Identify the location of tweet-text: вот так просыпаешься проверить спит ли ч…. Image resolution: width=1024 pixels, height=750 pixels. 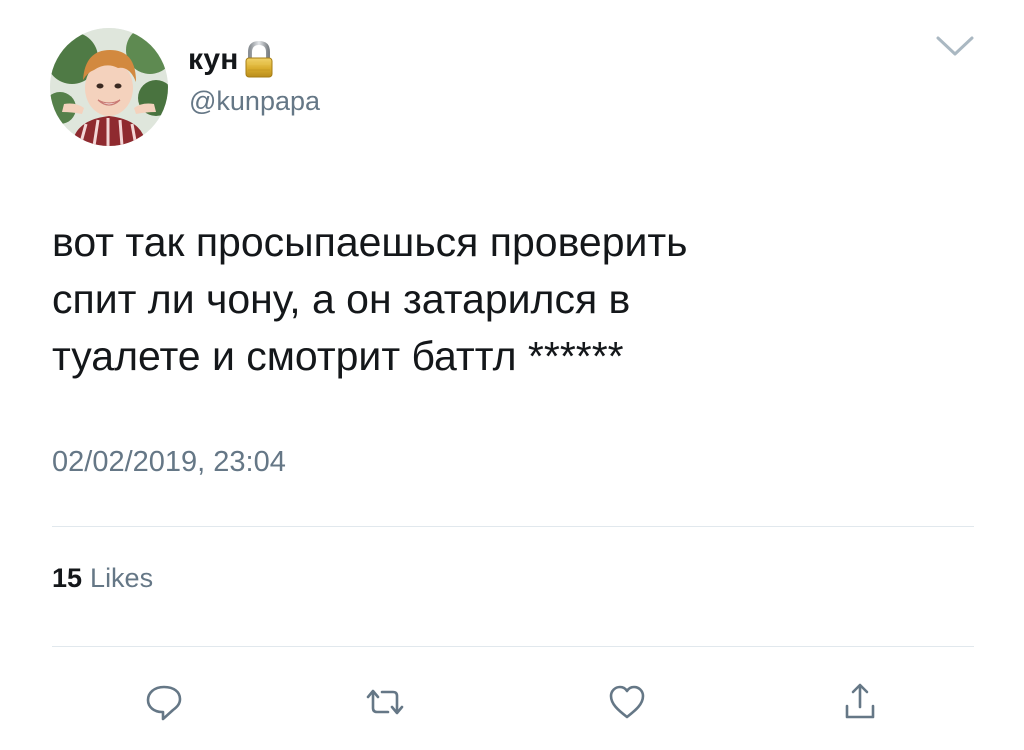
(370, 299).